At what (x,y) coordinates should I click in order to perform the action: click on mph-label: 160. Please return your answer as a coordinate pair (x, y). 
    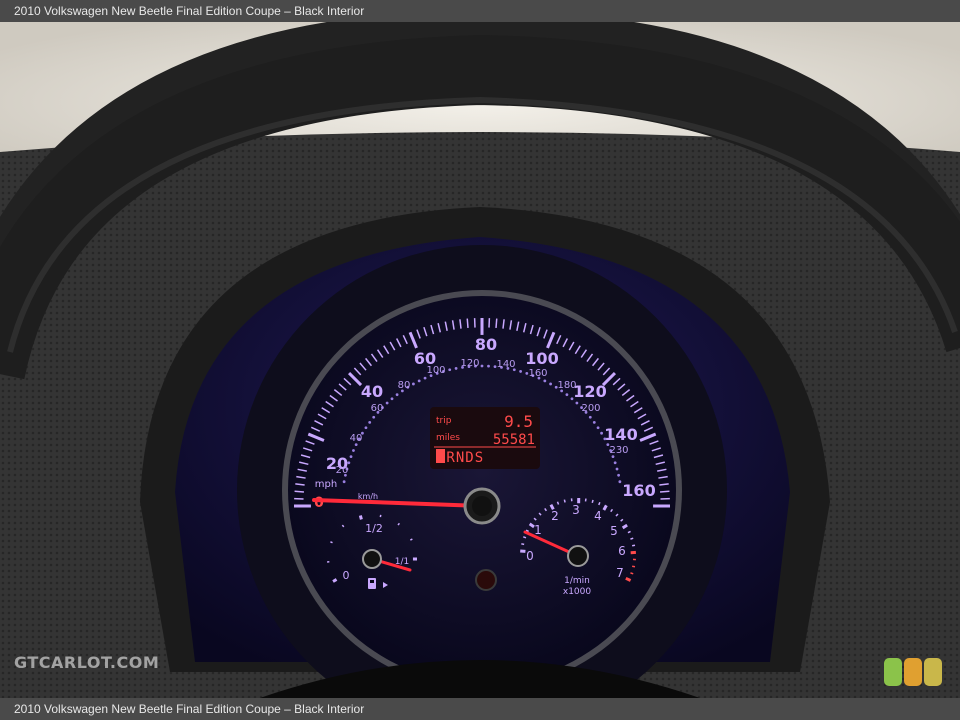
    Looking at the image, I should click on (638, 490).